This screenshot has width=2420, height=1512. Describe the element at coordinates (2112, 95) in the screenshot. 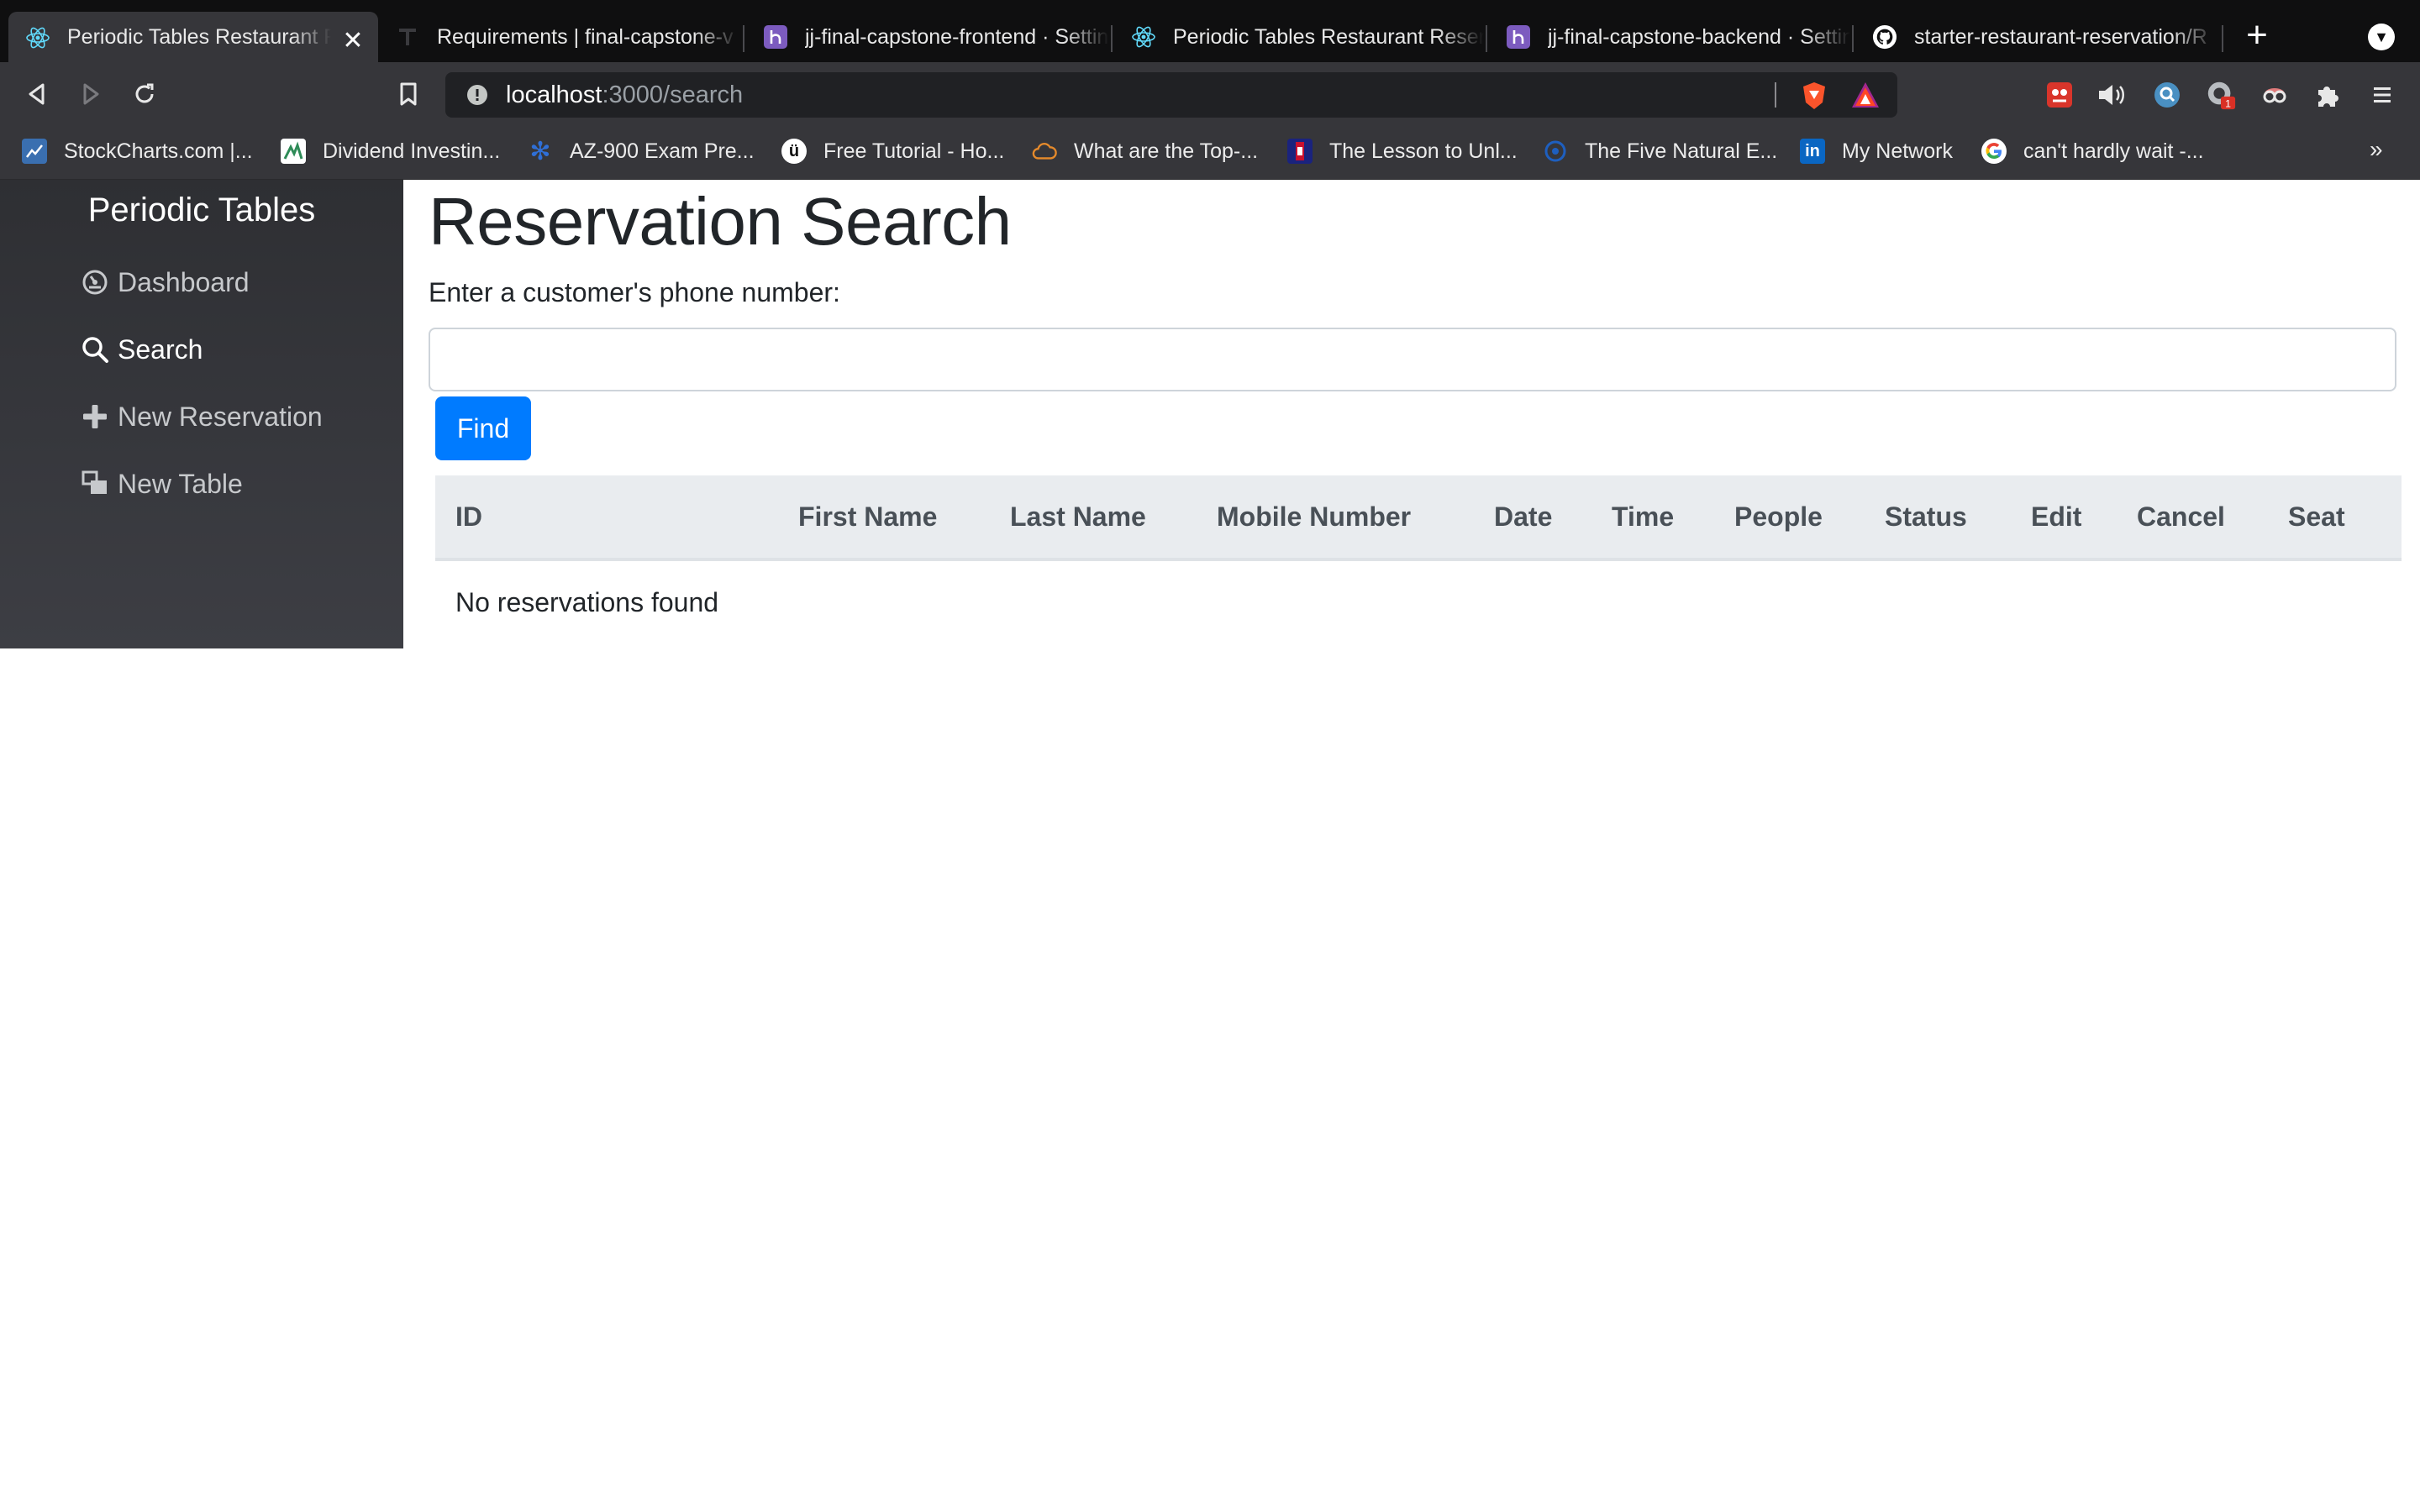

I see `speaker-icon` at that location.